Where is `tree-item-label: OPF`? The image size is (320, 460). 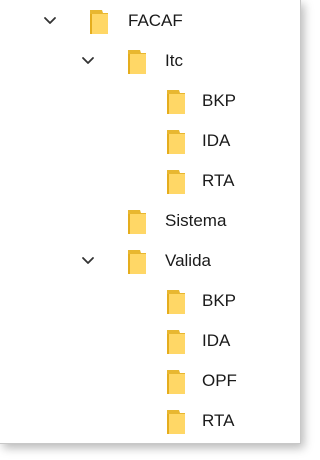 tree-item-label: OPF is located at coordinates (219, 380).